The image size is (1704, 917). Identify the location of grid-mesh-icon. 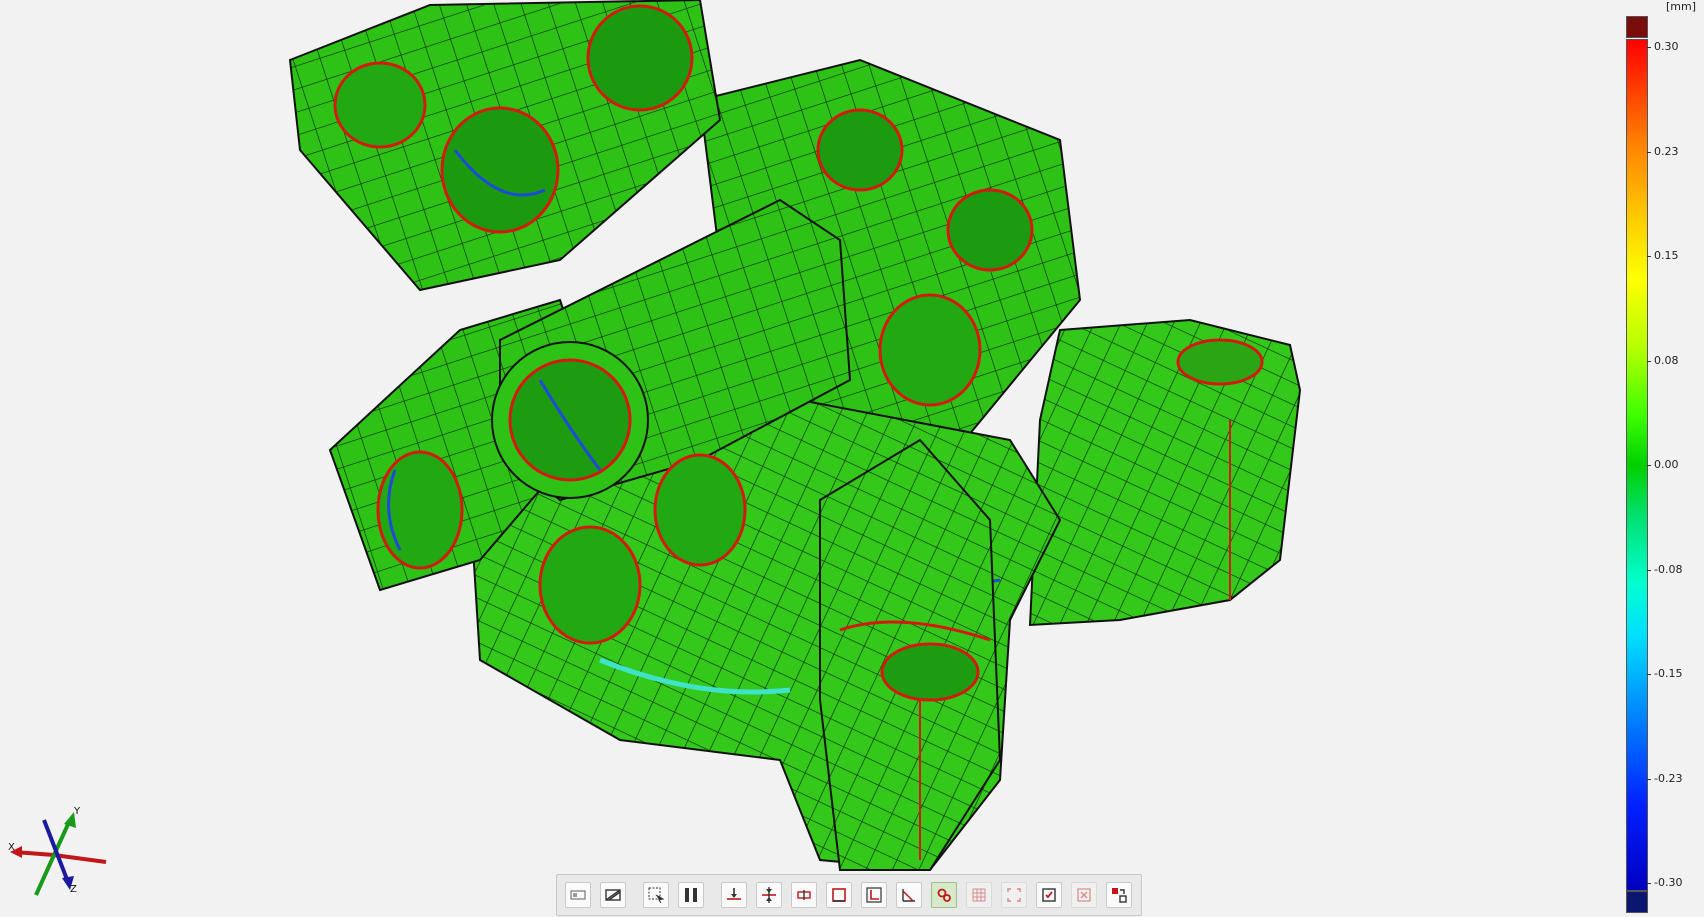
(979, 895).